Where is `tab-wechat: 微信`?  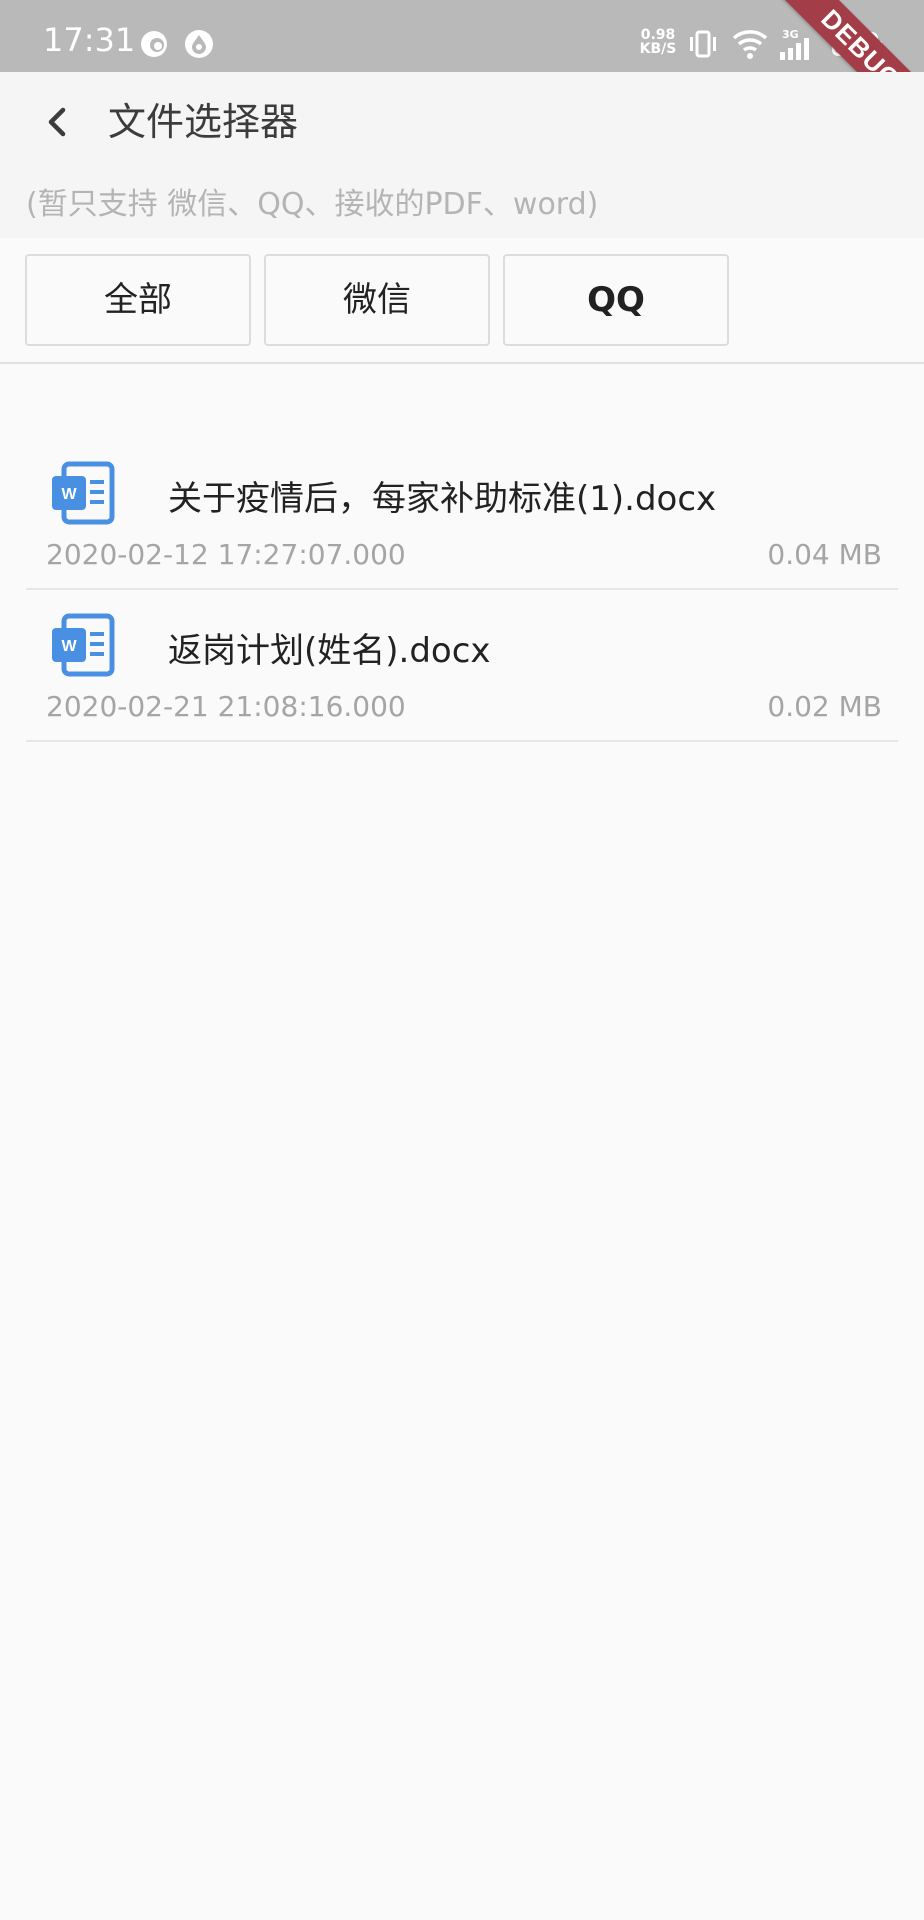
tab-wechat: 微信 is located at coordinates (377, 300).